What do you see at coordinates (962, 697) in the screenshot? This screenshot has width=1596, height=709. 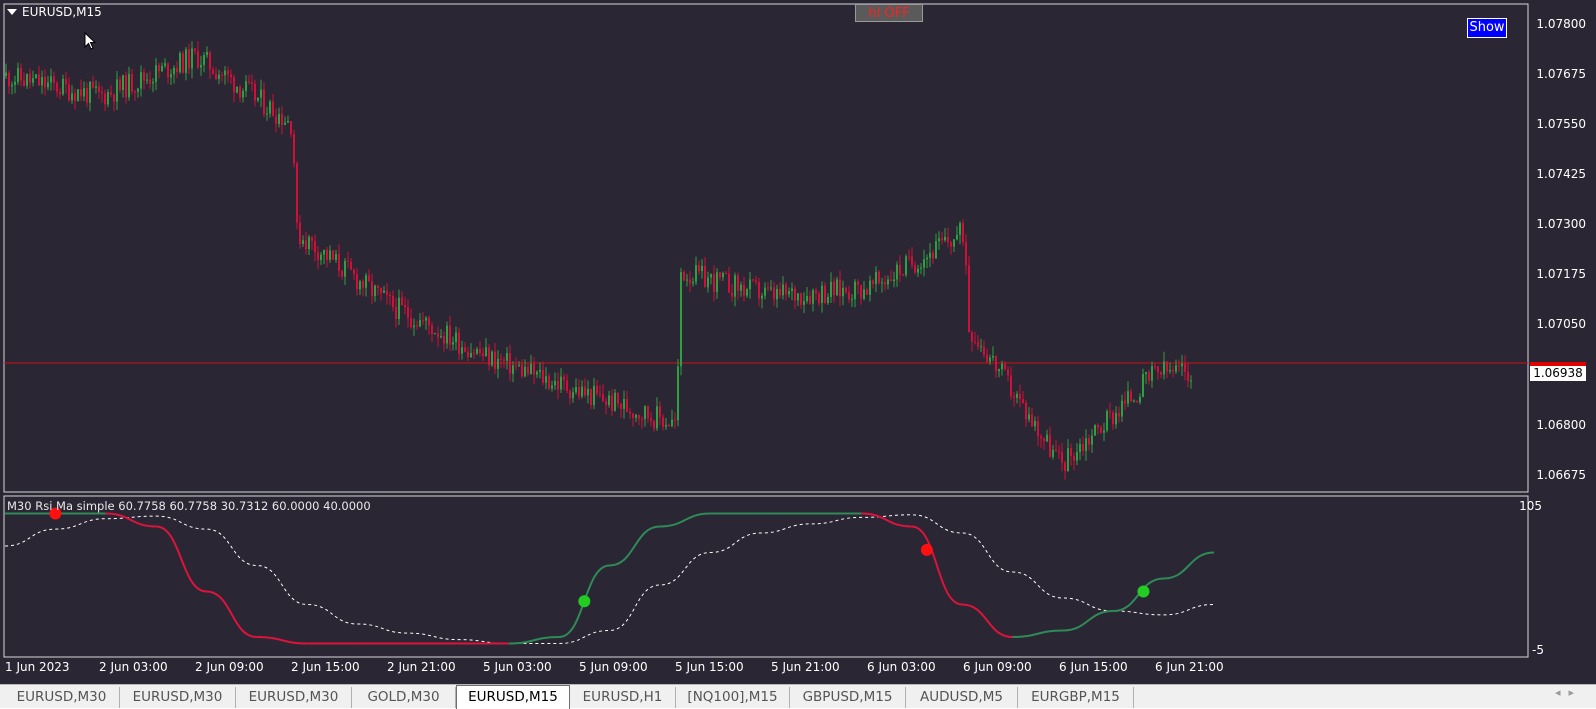 I see `tab-chart: AUDUSD,M5` at bounding box center [962, 697].